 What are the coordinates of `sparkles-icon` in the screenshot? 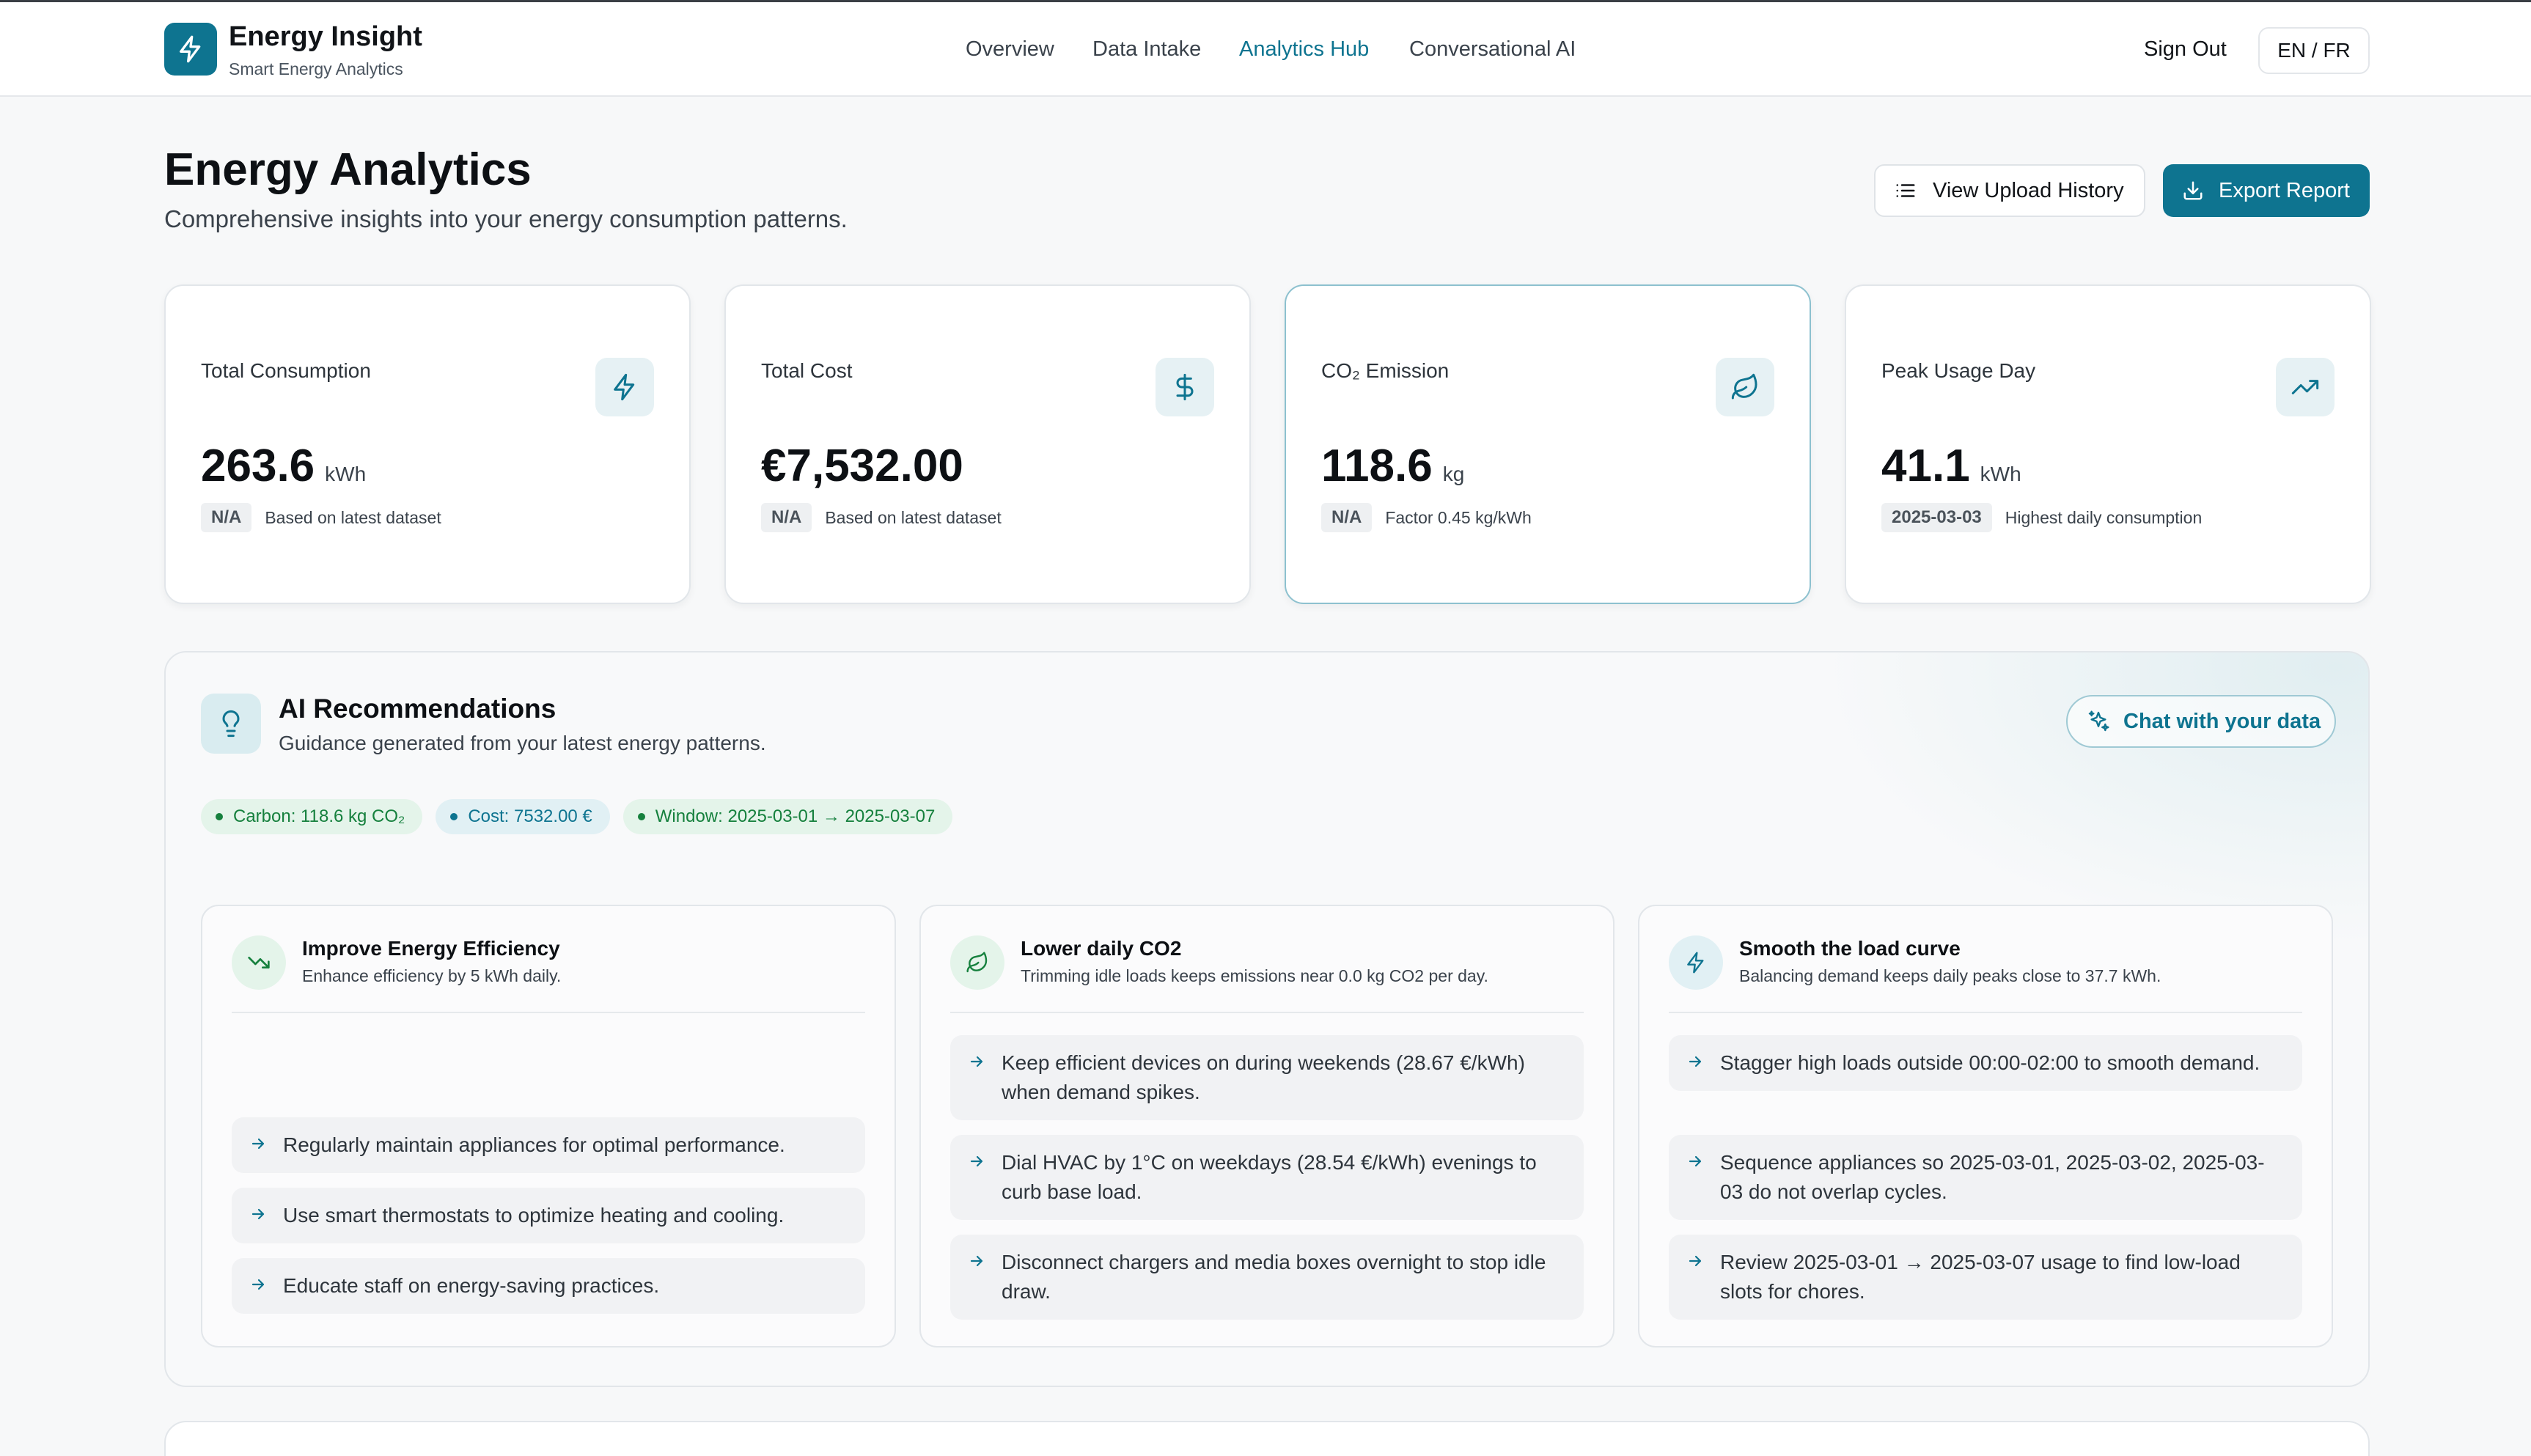 It's located at (2098, 721).